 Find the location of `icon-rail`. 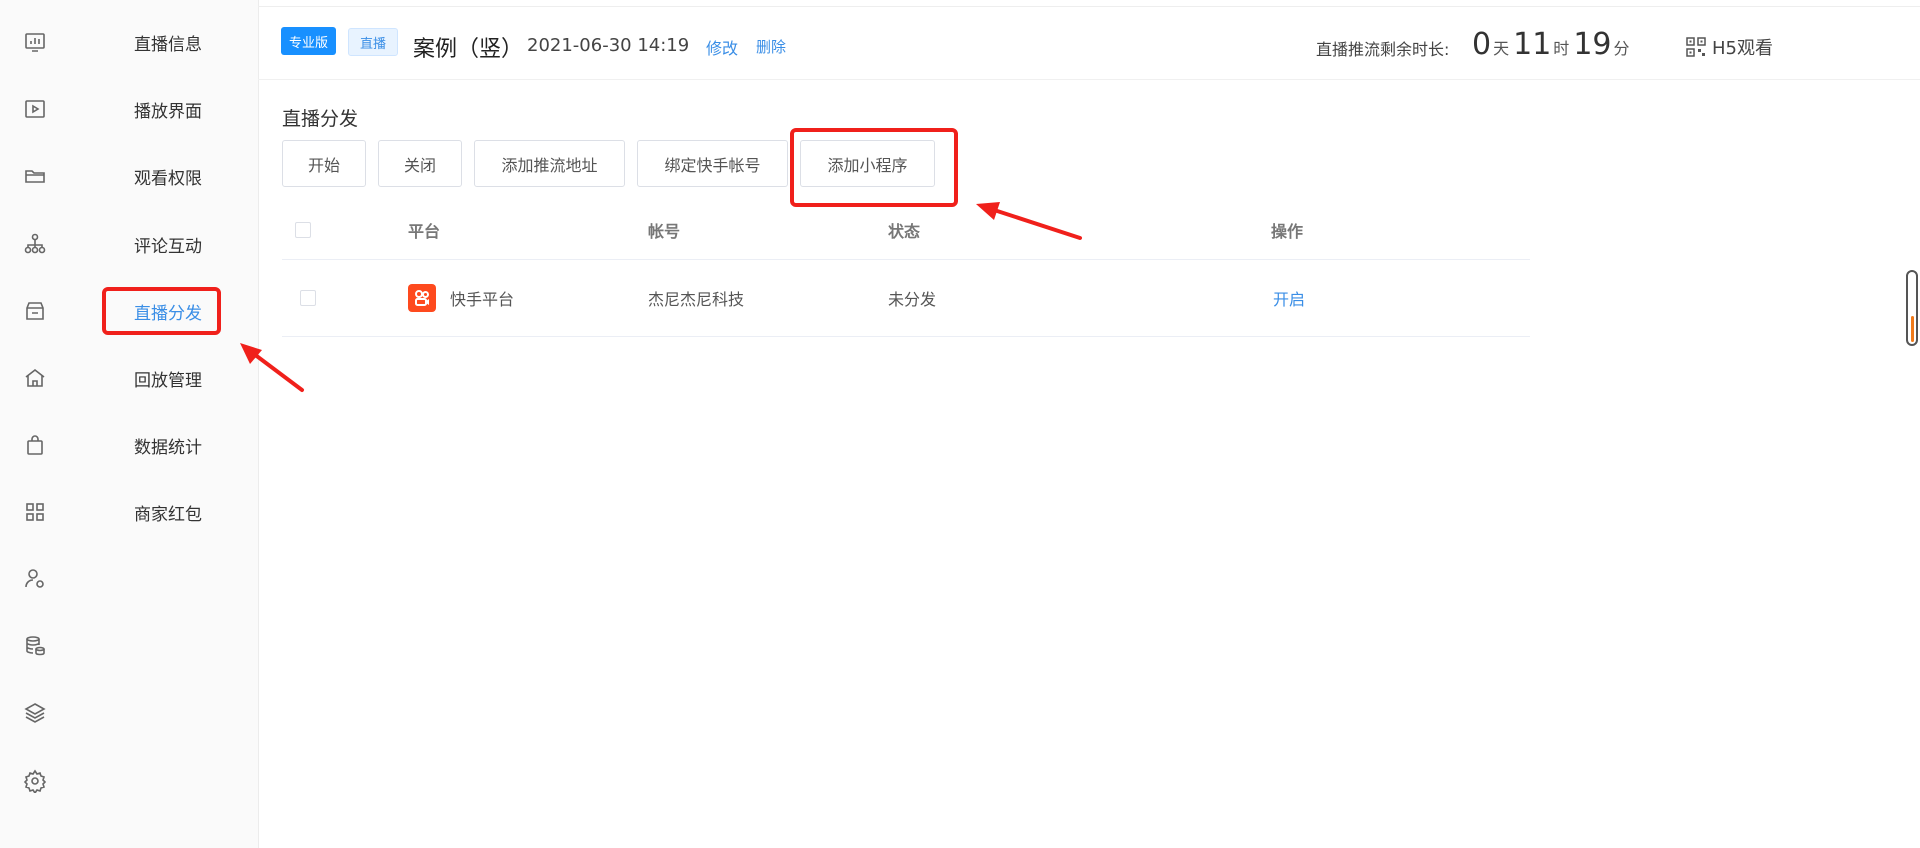

icon-rail is located at coordinates (39, 424).